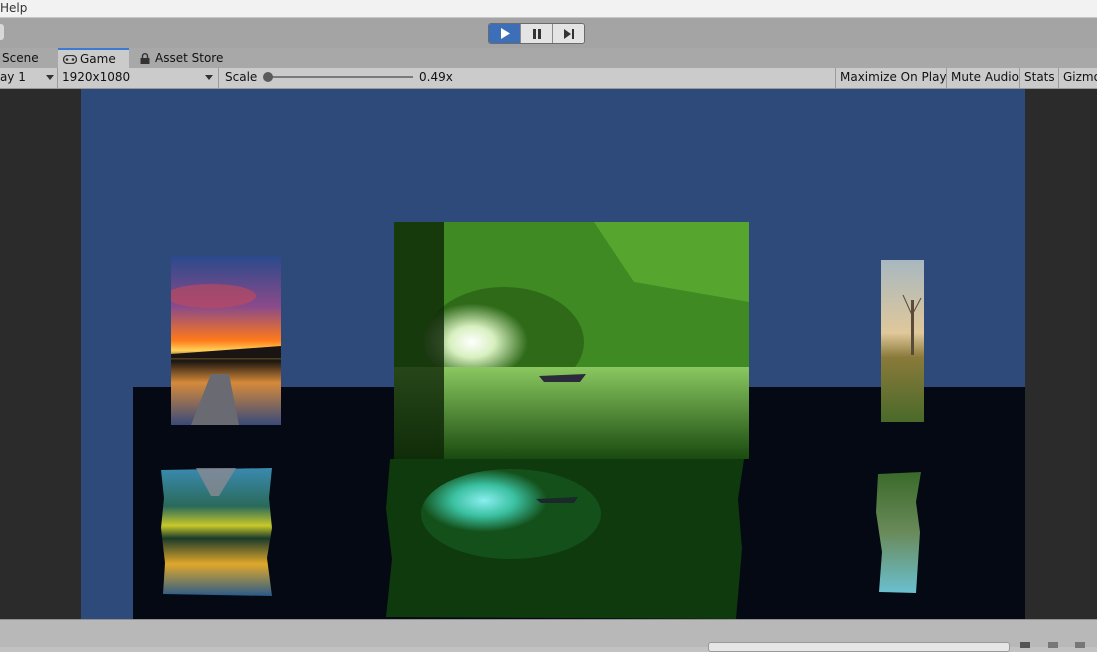  What do you see at coordinates (2, 32) in the screenshot?
I see `toolbar-left-button` at bounding box center [2, 32].